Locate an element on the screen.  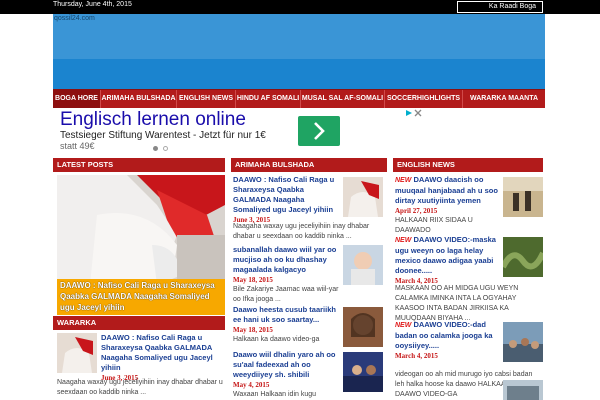
desert-thumbnail-image is located at coordinates (523, 197).